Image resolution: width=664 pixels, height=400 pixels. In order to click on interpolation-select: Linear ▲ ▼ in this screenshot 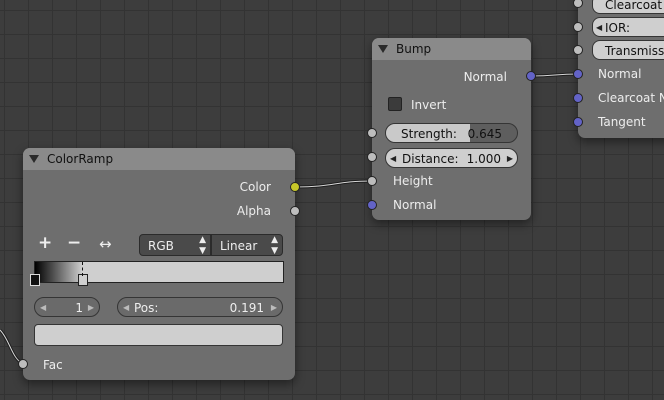, I will do `click(247, 245)`.